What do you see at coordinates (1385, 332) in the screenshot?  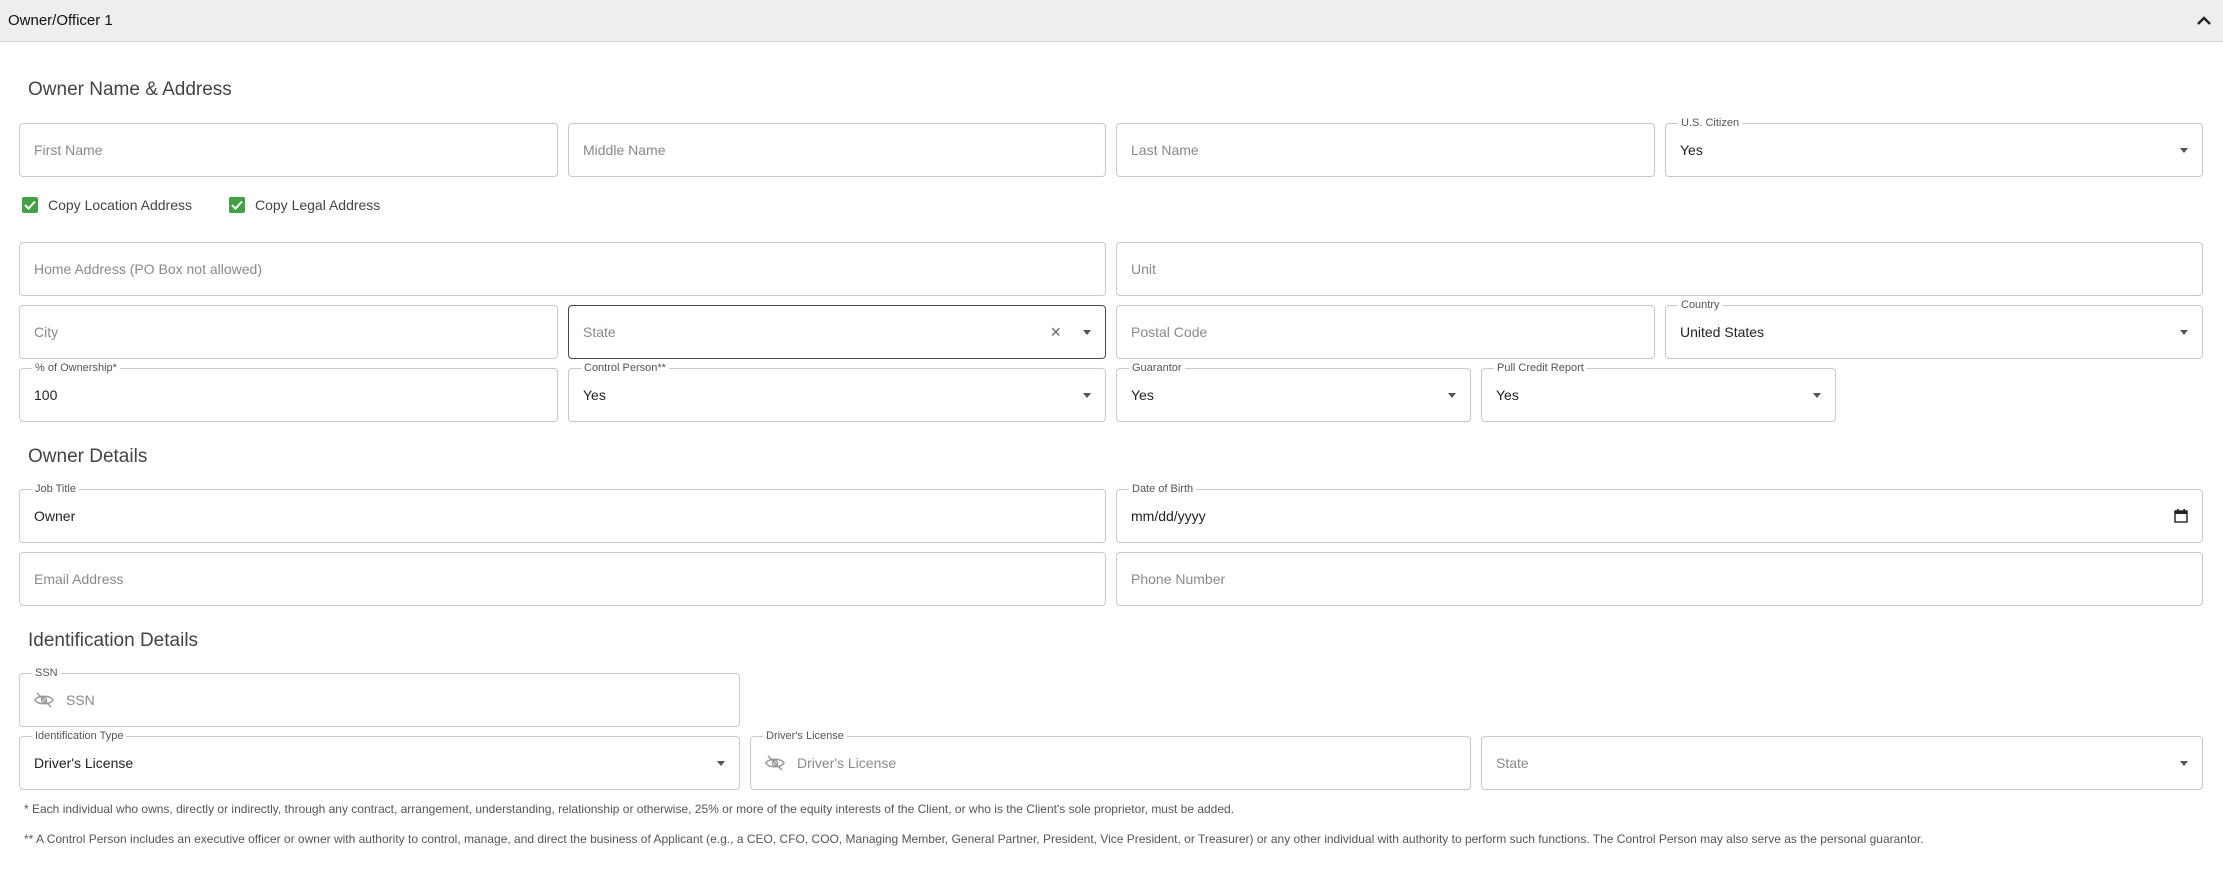 I see `postal-code-field: Postal Code` at bounding box center [1385, 332].